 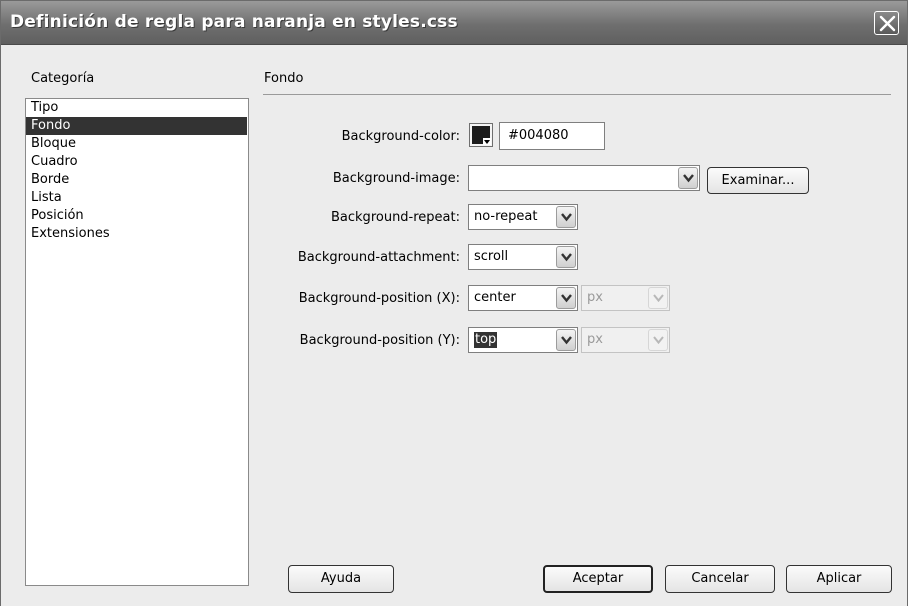 I want to click on bg-attachment-select: scroll, so click(x=523, y=257).